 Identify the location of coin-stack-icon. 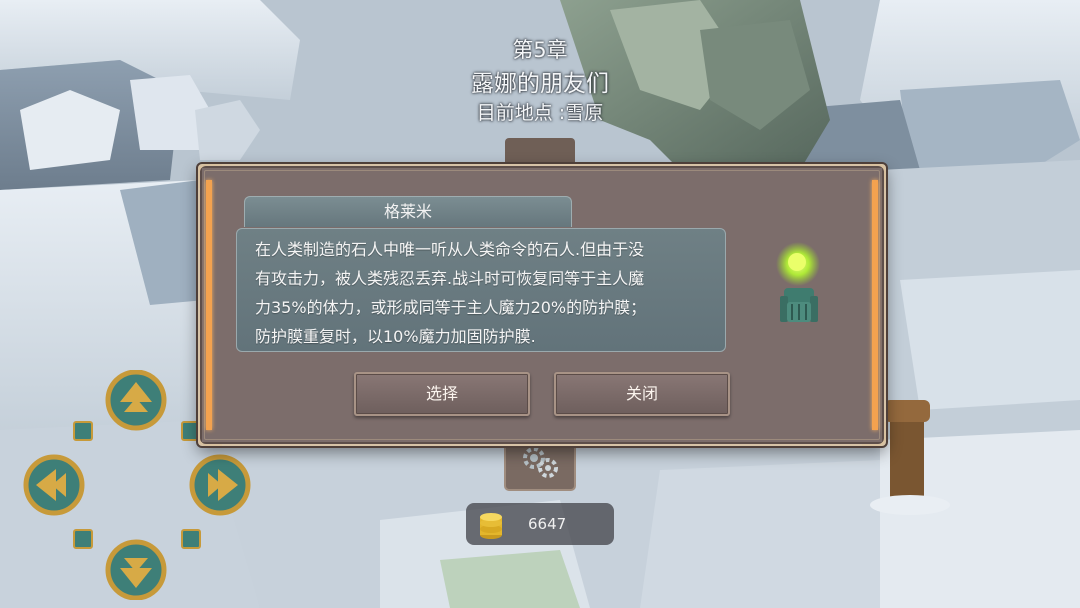
(491, 526).